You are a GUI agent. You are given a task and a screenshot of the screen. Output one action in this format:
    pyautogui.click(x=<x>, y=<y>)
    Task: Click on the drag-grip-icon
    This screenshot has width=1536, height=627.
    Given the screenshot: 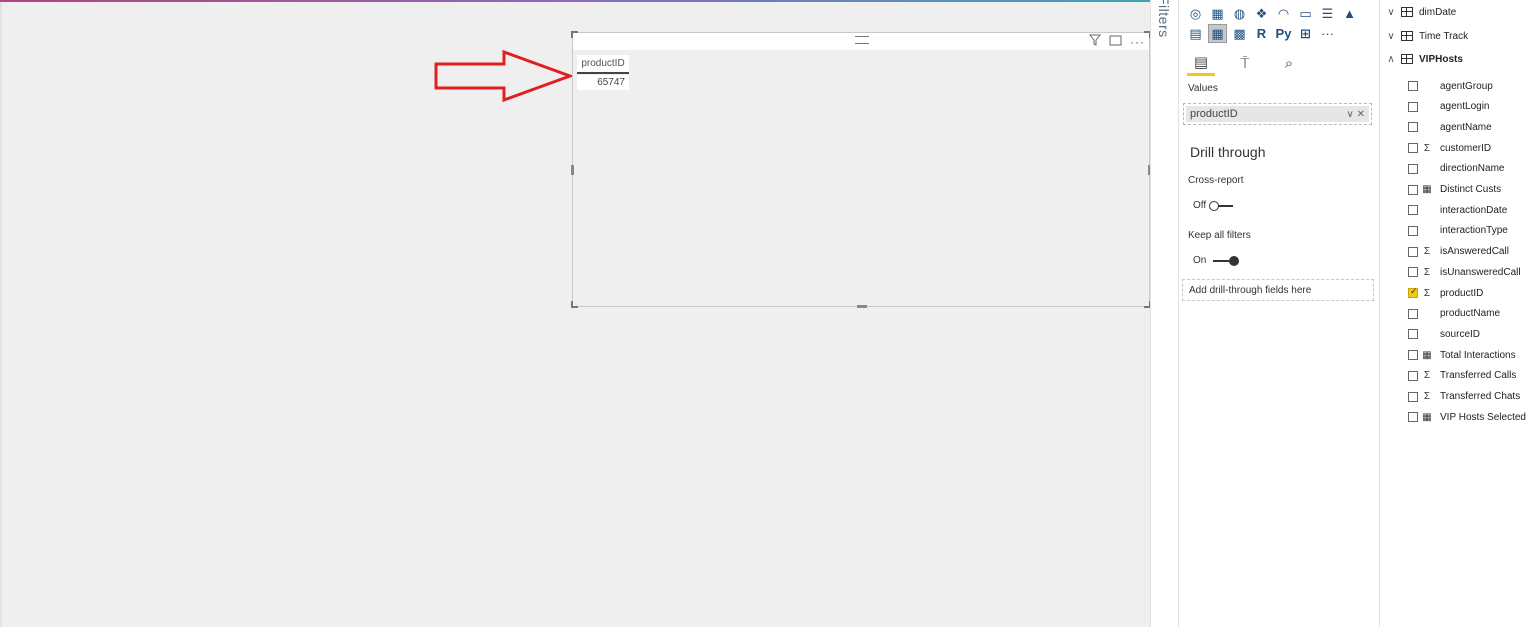 What is the action you would take?
    pyautogui.click(x=862, y=40)
    